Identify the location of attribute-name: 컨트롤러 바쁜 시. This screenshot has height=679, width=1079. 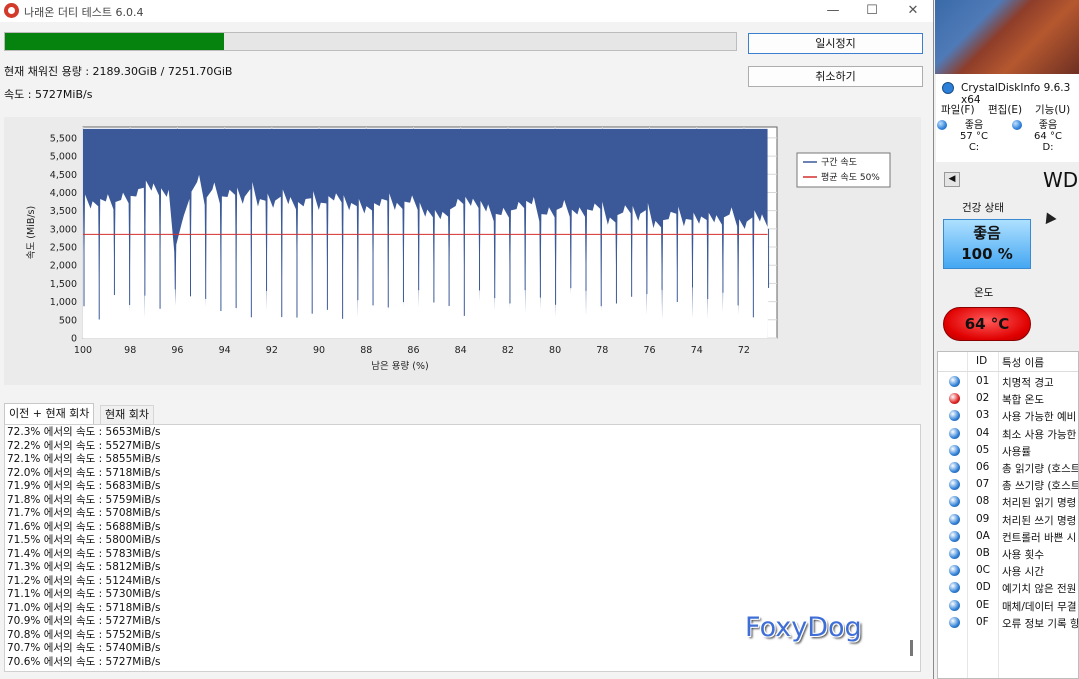
(1039, 537).